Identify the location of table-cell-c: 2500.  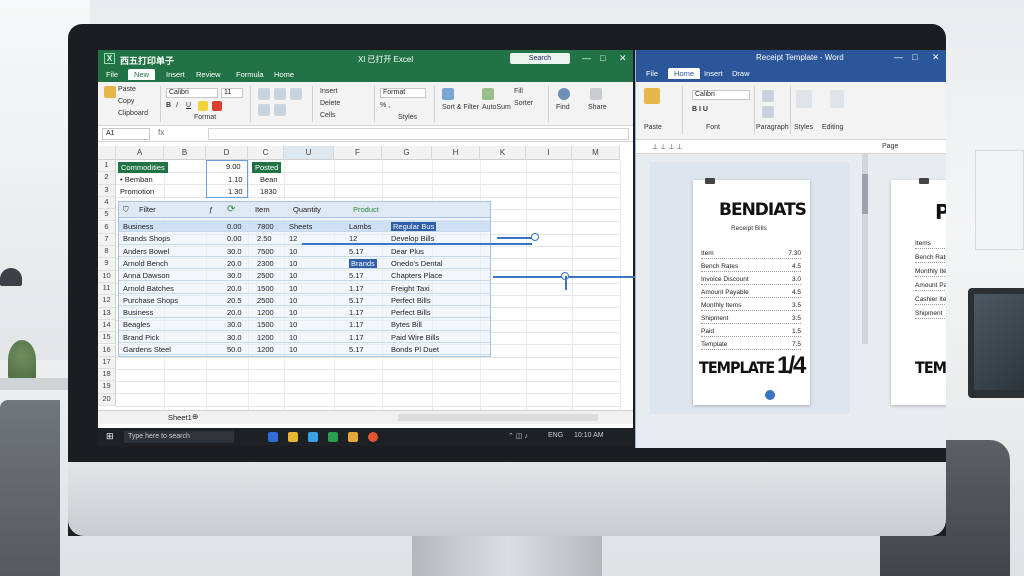
(265, 300).